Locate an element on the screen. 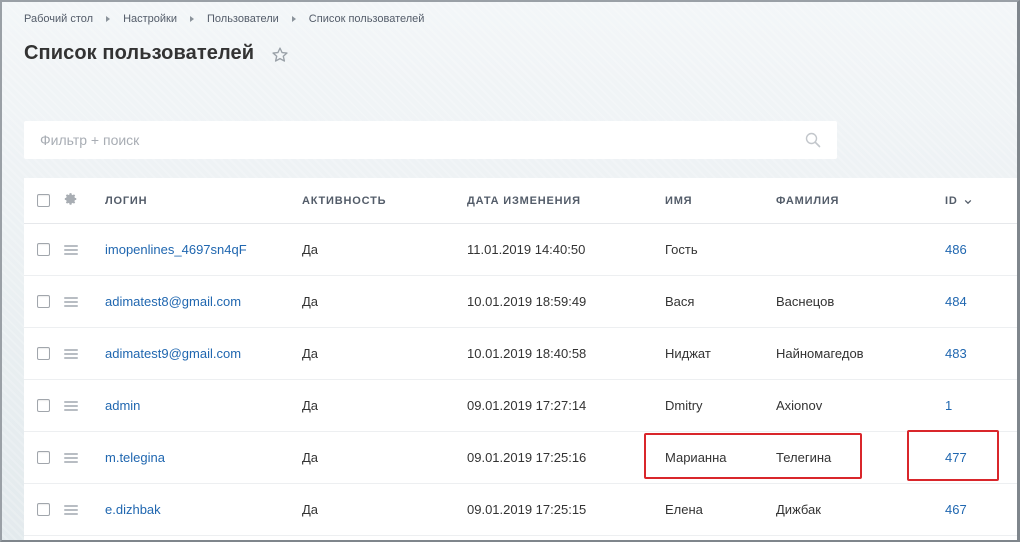 The width and height of the screenshot is (1020, 542). row-date: 11.01.2019 14:40:50 is located at coordinates (526, 249).